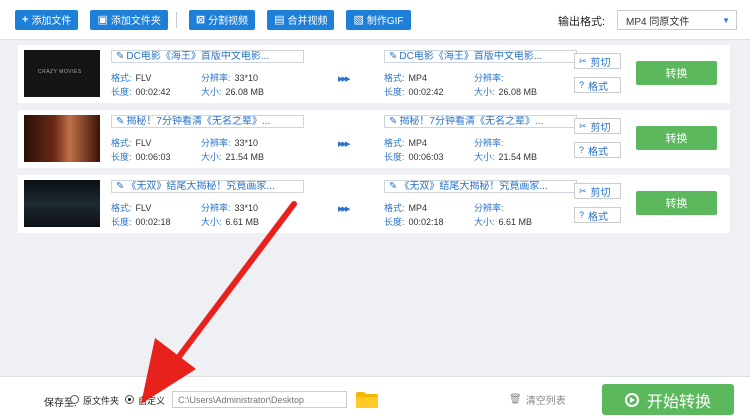  I want to click on folder-icon, so click(367, 400).